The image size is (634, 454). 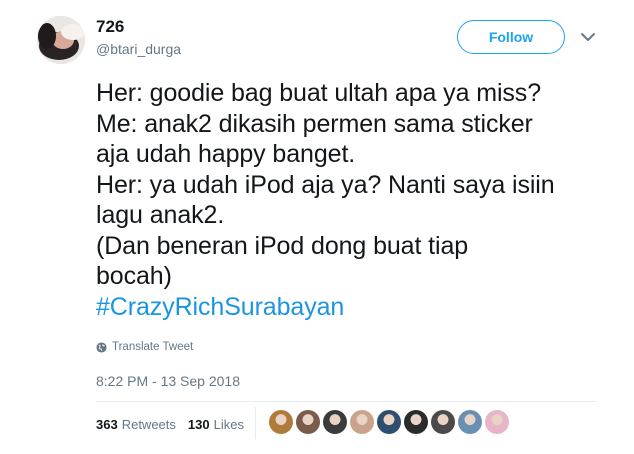 What do you see at coordinates (228, 424) in the screenshot?
I see `likes-label: Likes` at bounding box center [228, 424].